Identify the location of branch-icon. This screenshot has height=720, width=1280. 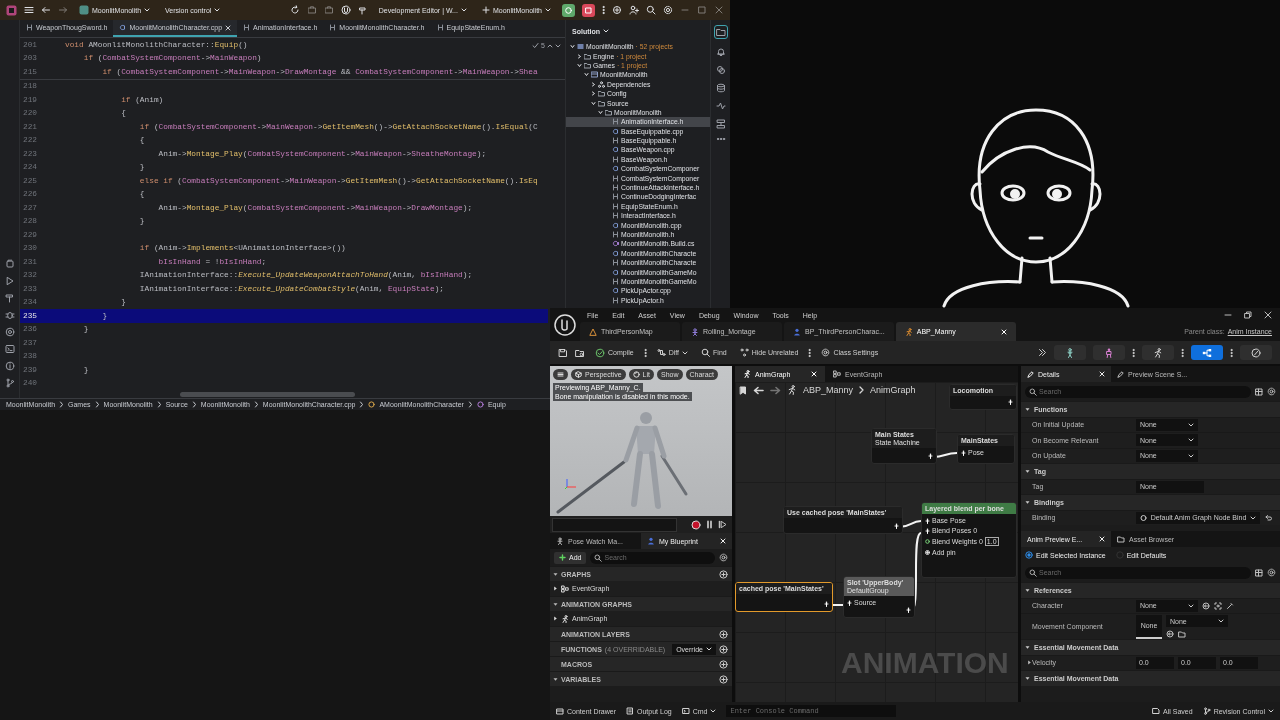
(9, 383).